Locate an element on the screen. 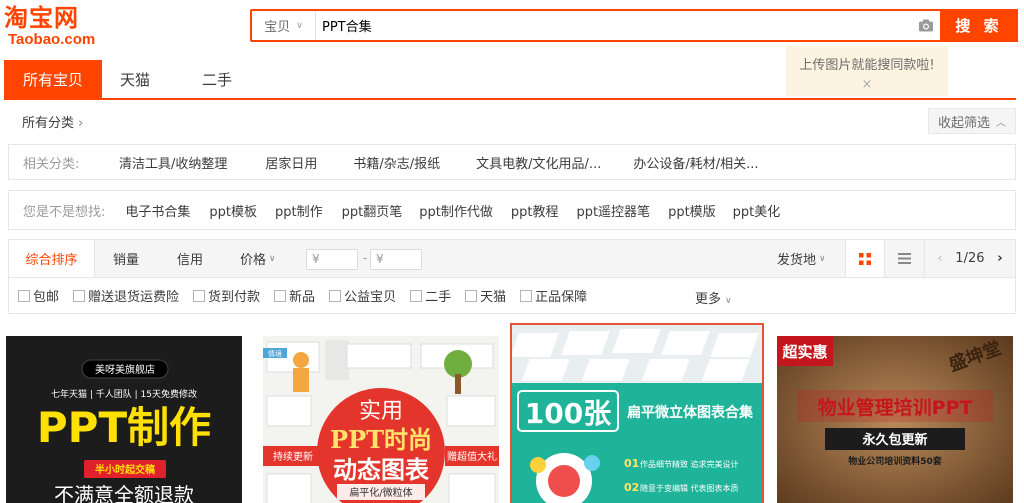 The width and height of the screenshot is (1024, 503). product-badge: 超实惠 is located at coordinates (804, 352).